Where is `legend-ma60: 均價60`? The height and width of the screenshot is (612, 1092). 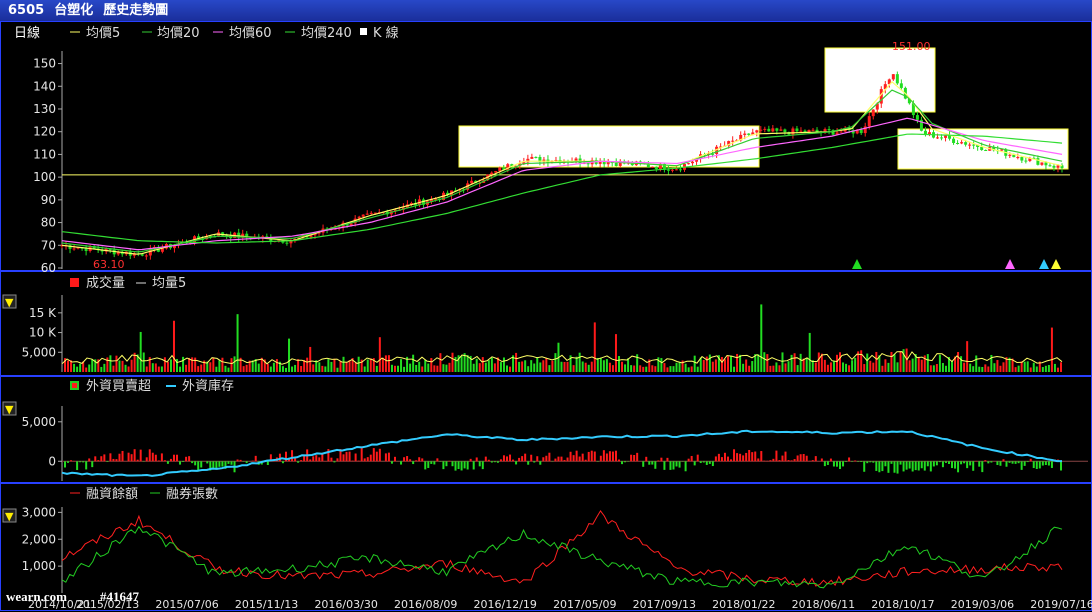
legend-ma60: 均價60 is located at coordinates (250, 33).